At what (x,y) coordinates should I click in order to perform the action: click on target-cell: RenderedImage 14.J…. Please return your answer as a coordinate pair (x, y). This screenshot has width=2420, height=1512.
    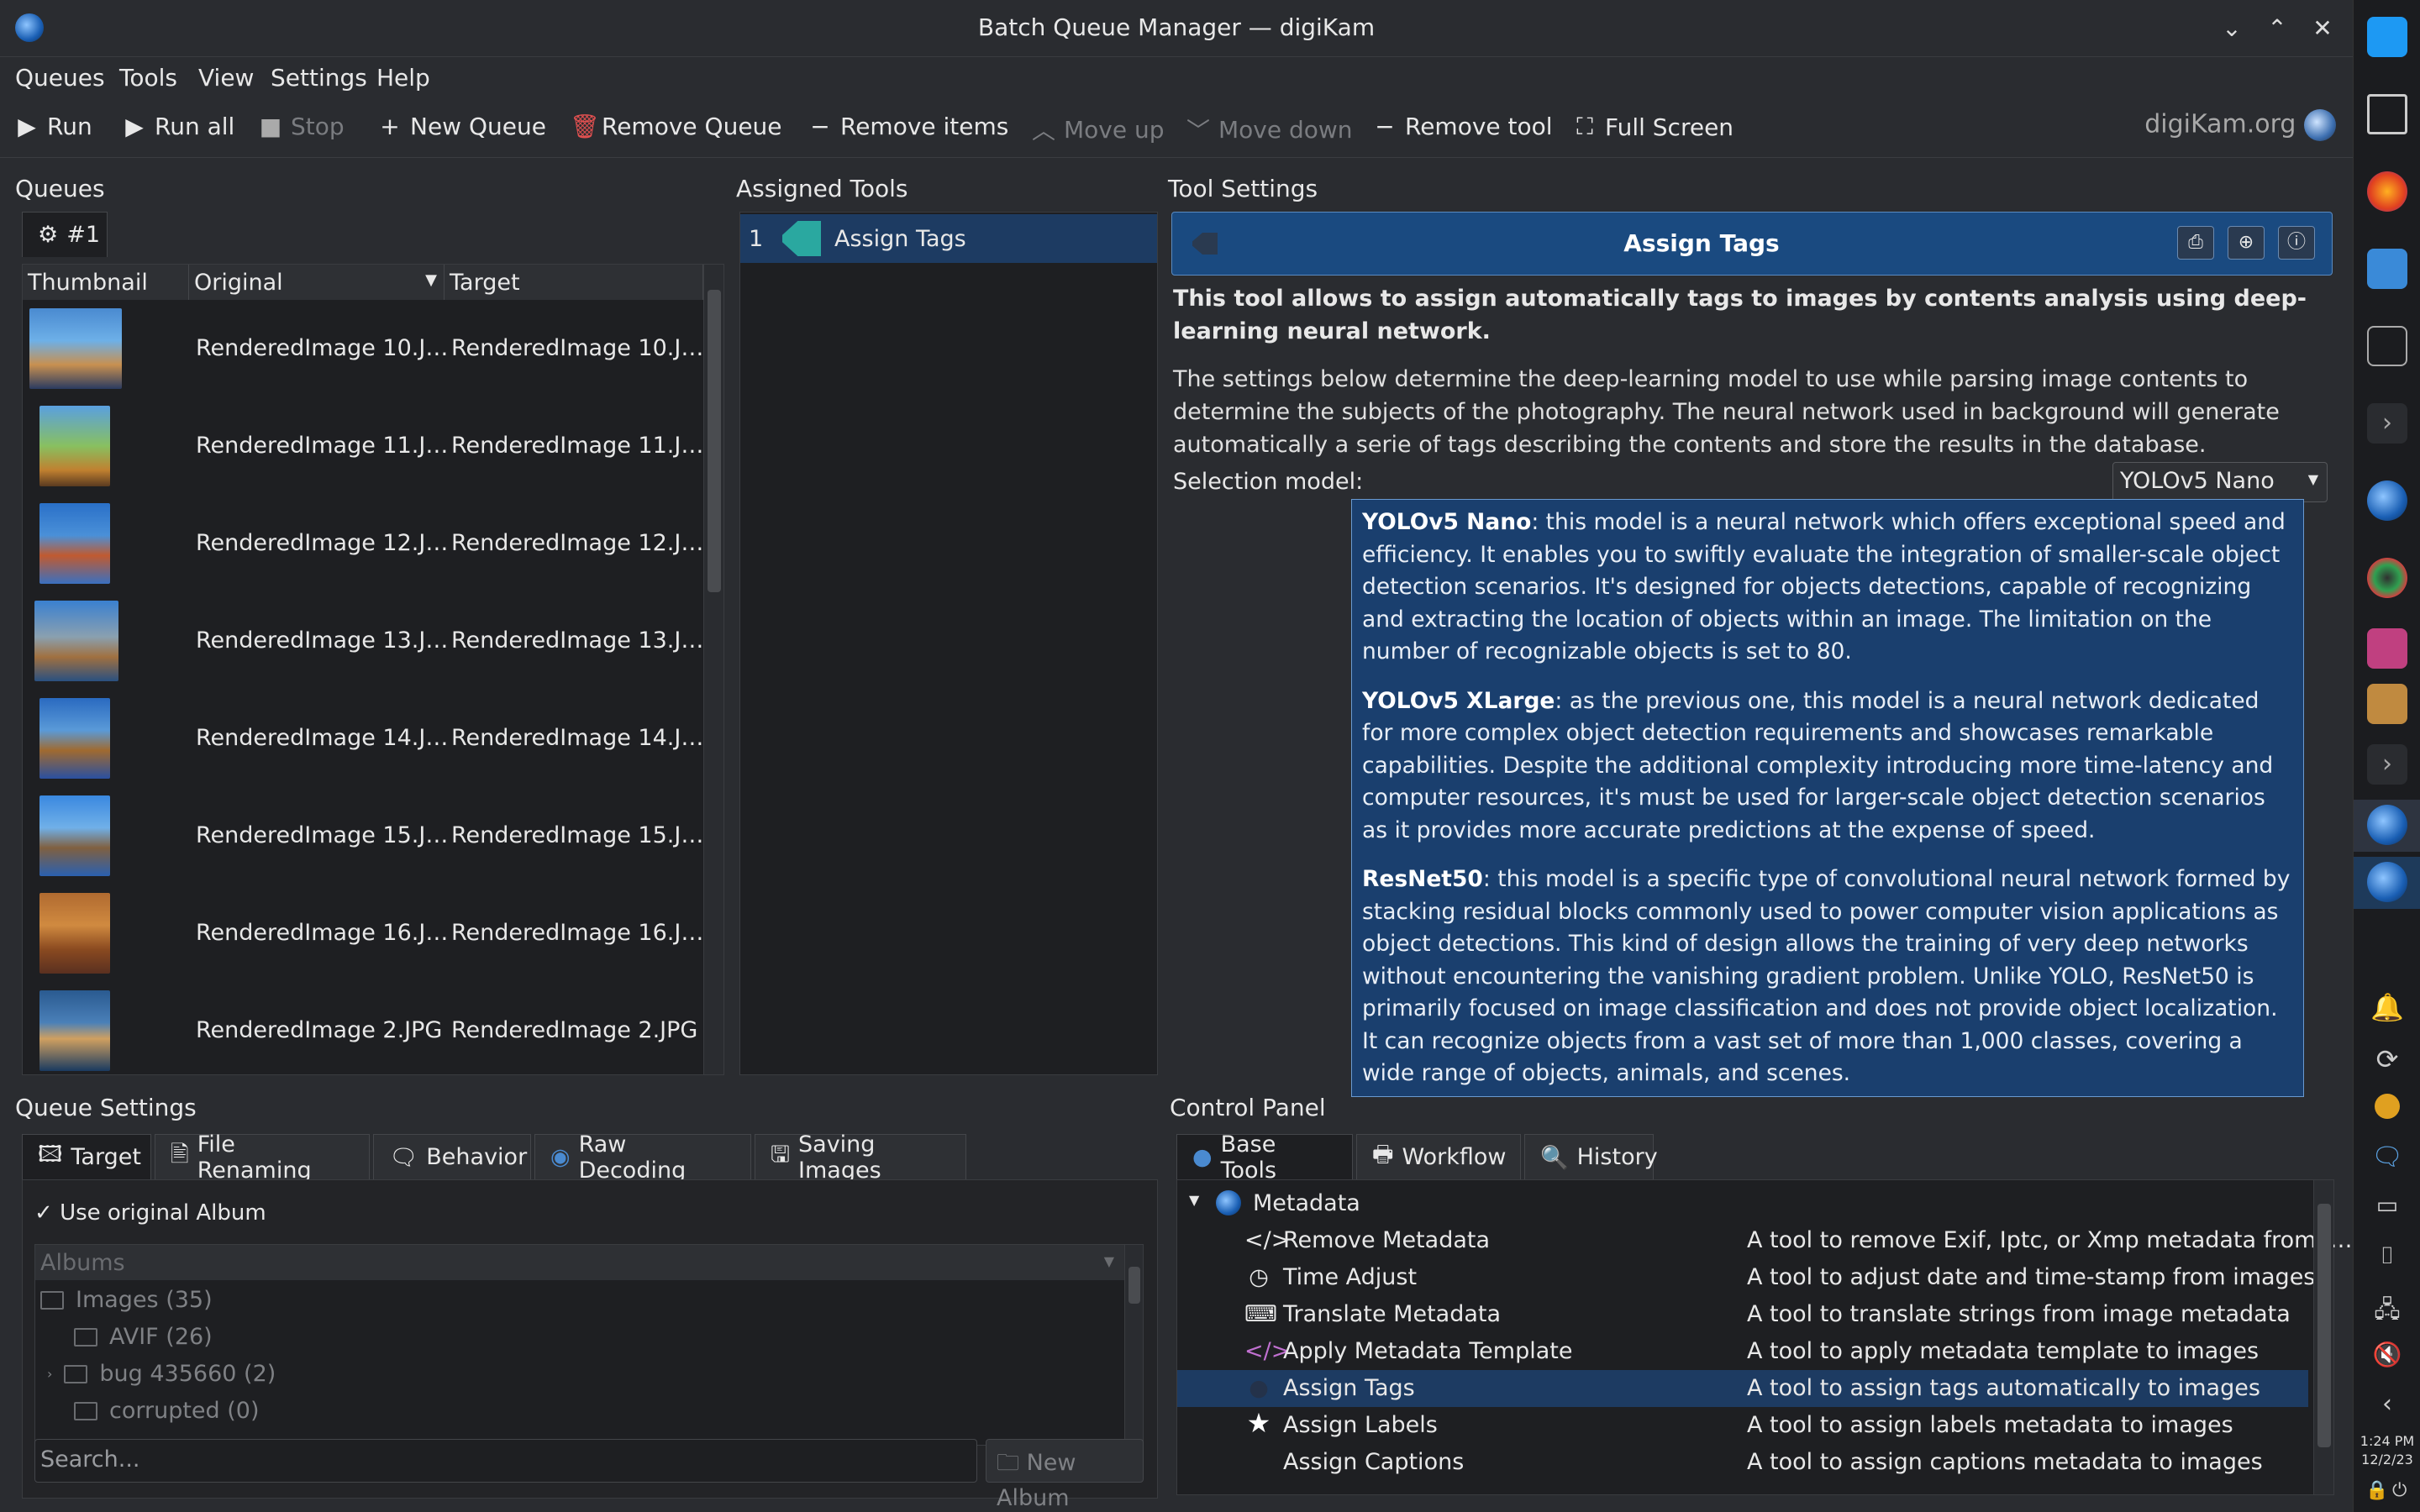
    Looking at the image, I should click on (577, 738).